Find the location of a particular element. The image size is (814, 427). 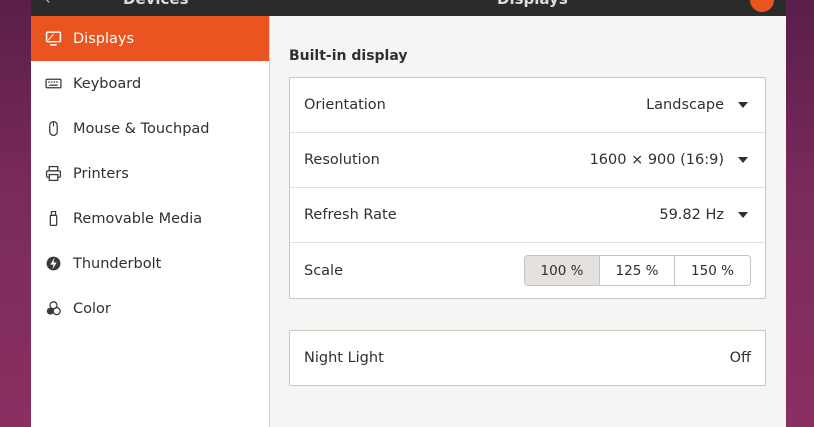

scale-label: Scale is located at coordinates (324, 270).